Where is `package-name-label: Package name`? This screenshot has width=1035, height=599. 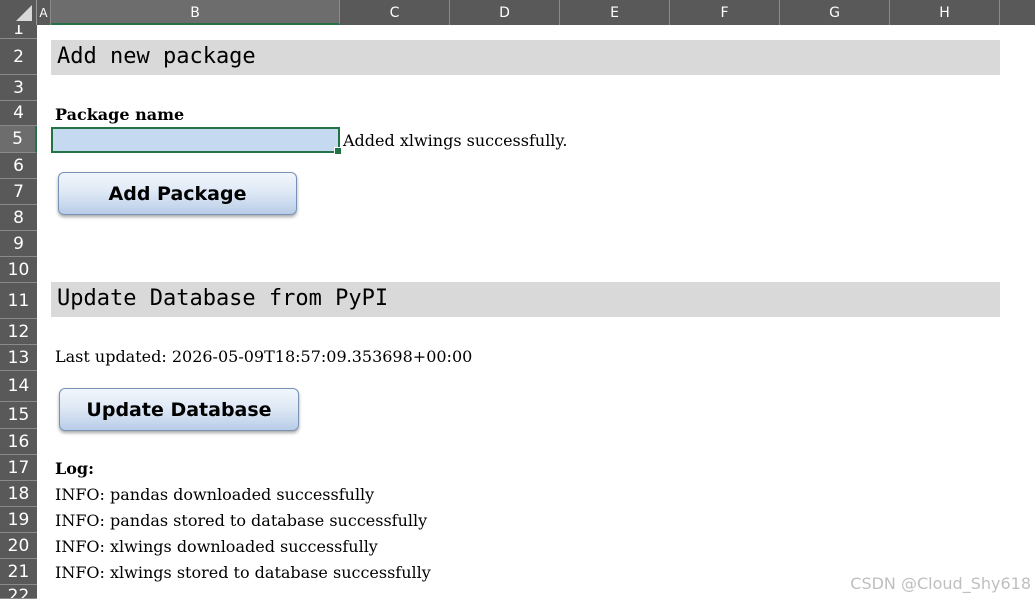 package-name-label: Package name is located at coordinates (120, 114).